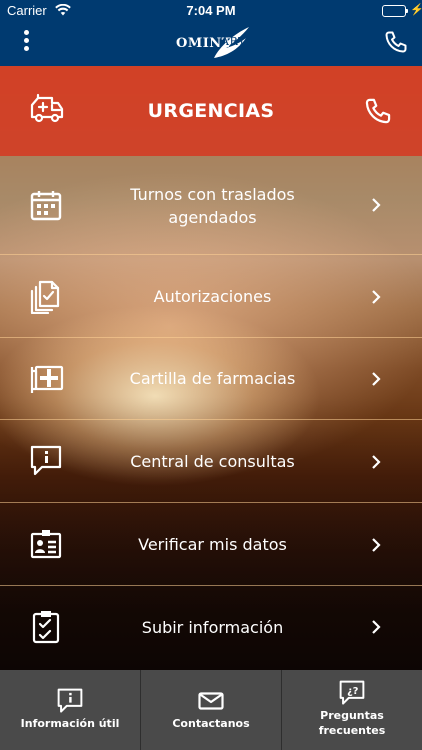 Image resolution: width=422 pixels, height=750 pixels. I want to click on menu-item-verificar-datos: Verificar mis datos, so click(211, 544).